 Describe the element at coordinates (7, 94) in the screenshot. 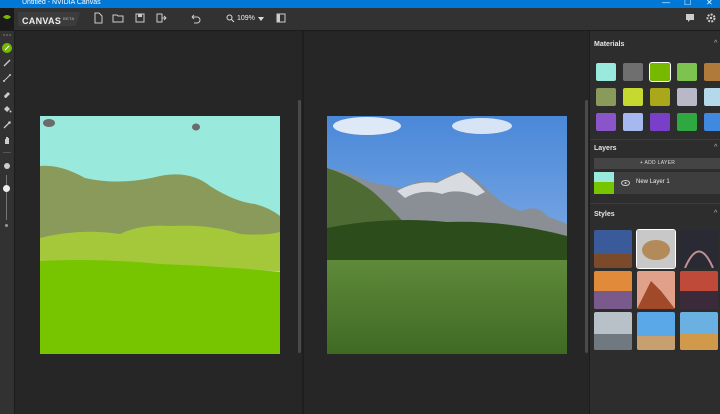

I see `eraser-icon` at that location.